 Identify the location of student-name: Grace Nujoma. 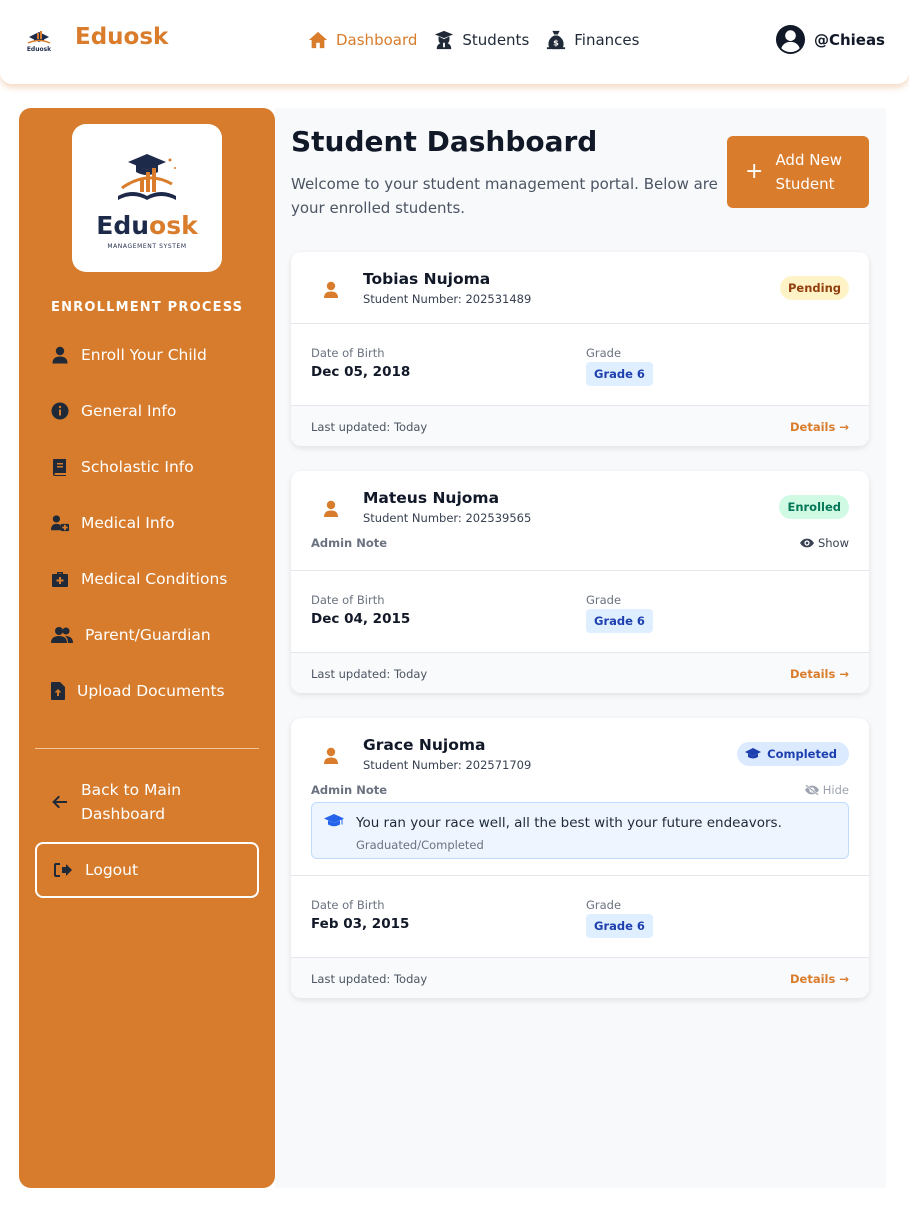
(424, 745).